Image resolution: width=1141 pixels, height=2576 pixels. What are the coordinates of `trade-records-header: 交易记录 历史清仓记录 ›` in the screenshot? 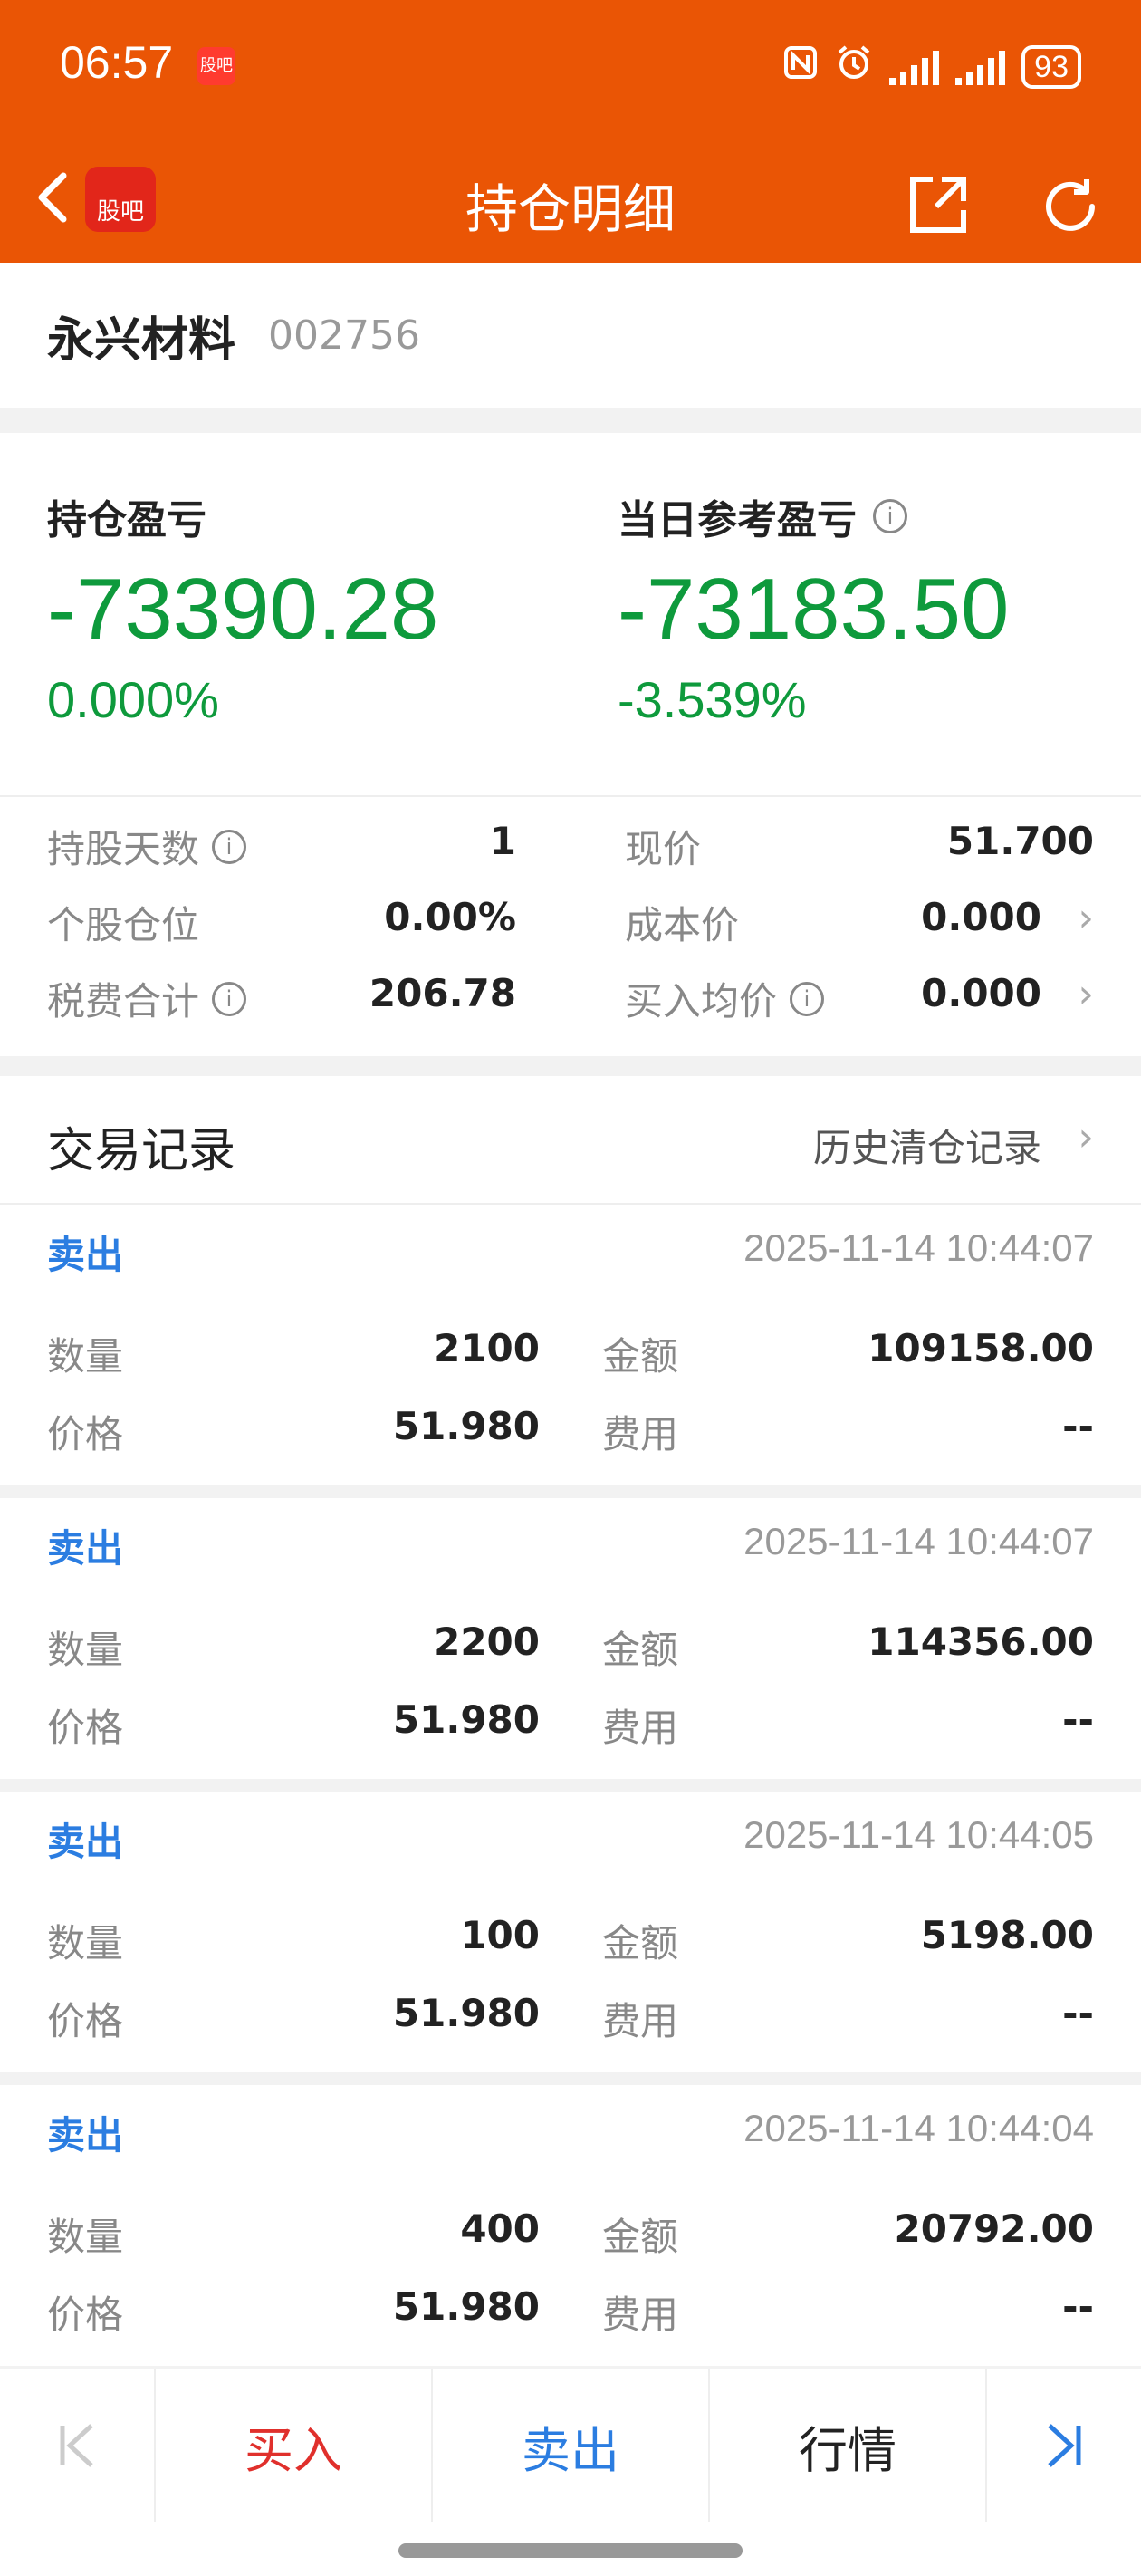 It's located at (570, 1140).